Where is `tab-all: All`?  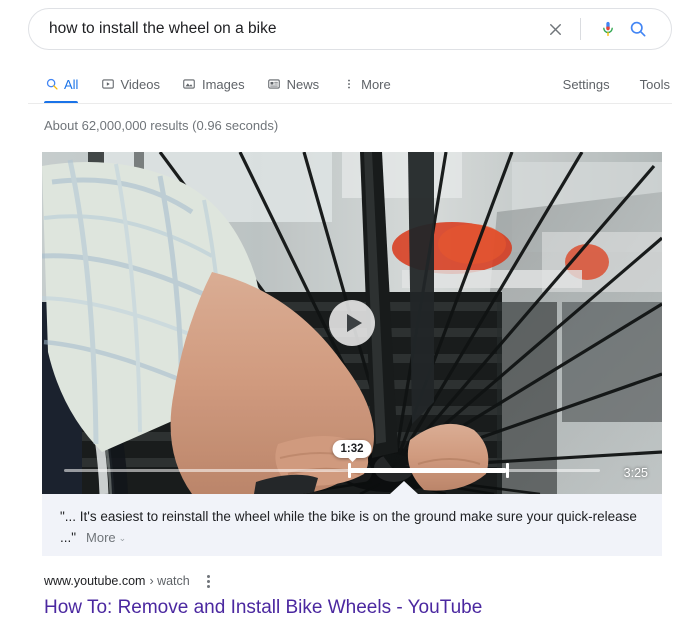
tab-all: All is located at coordinates (61, 85).